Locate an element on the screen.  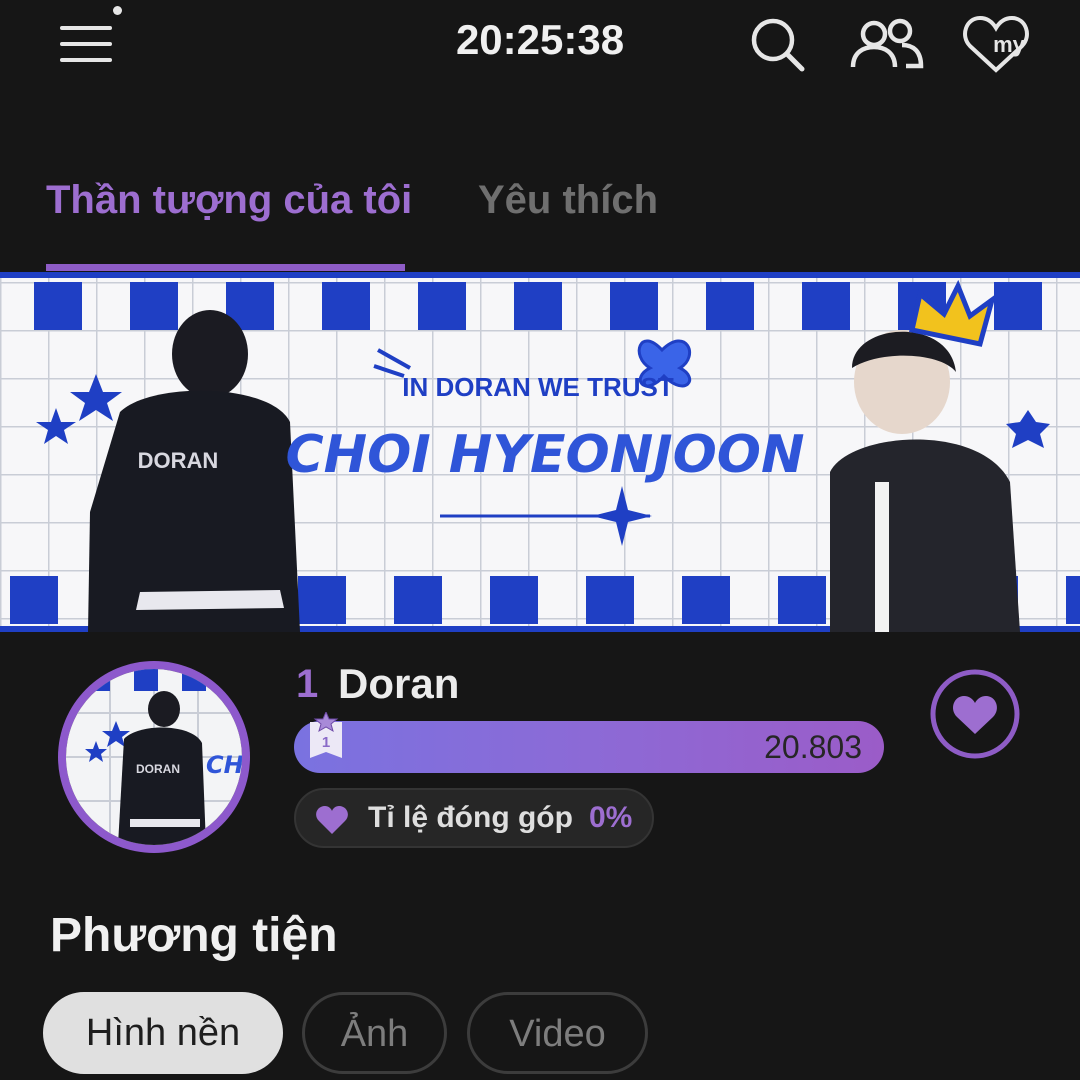
avatar-image: DORAN CH is located at coordinates (154, 757).